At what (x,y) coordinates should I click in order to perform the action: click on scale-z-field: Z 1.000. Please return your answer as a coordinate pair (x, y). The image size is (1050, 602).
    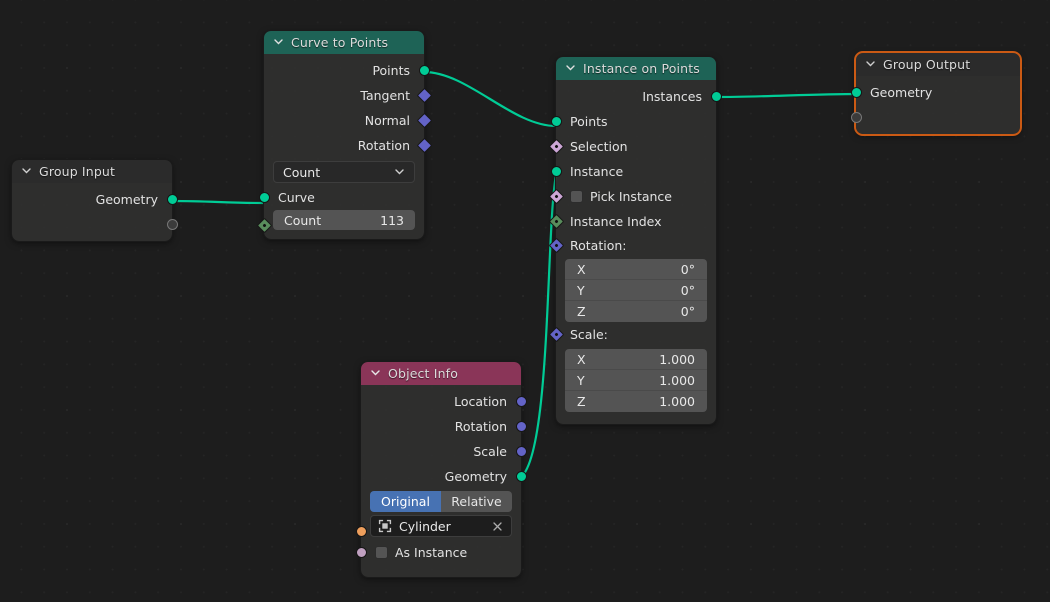
    Looking at the image, I should click on (636, 401).